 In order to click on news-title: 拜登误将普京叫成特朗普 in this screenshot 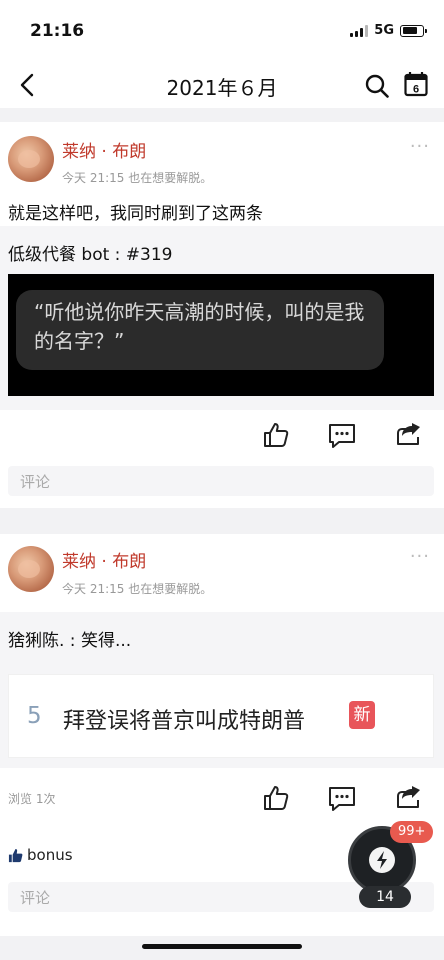, I will do `click(184, 721)`.